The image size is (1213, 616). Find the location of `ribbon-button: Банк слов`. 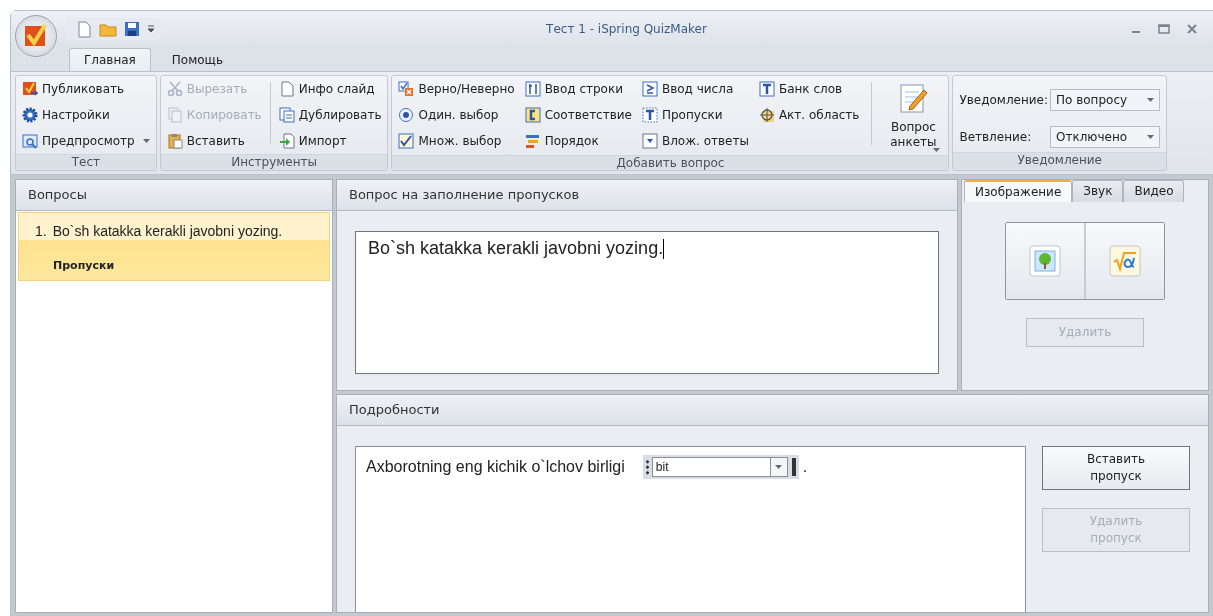

ribbon-button: Банк слов is located at coordinates (809, 89).